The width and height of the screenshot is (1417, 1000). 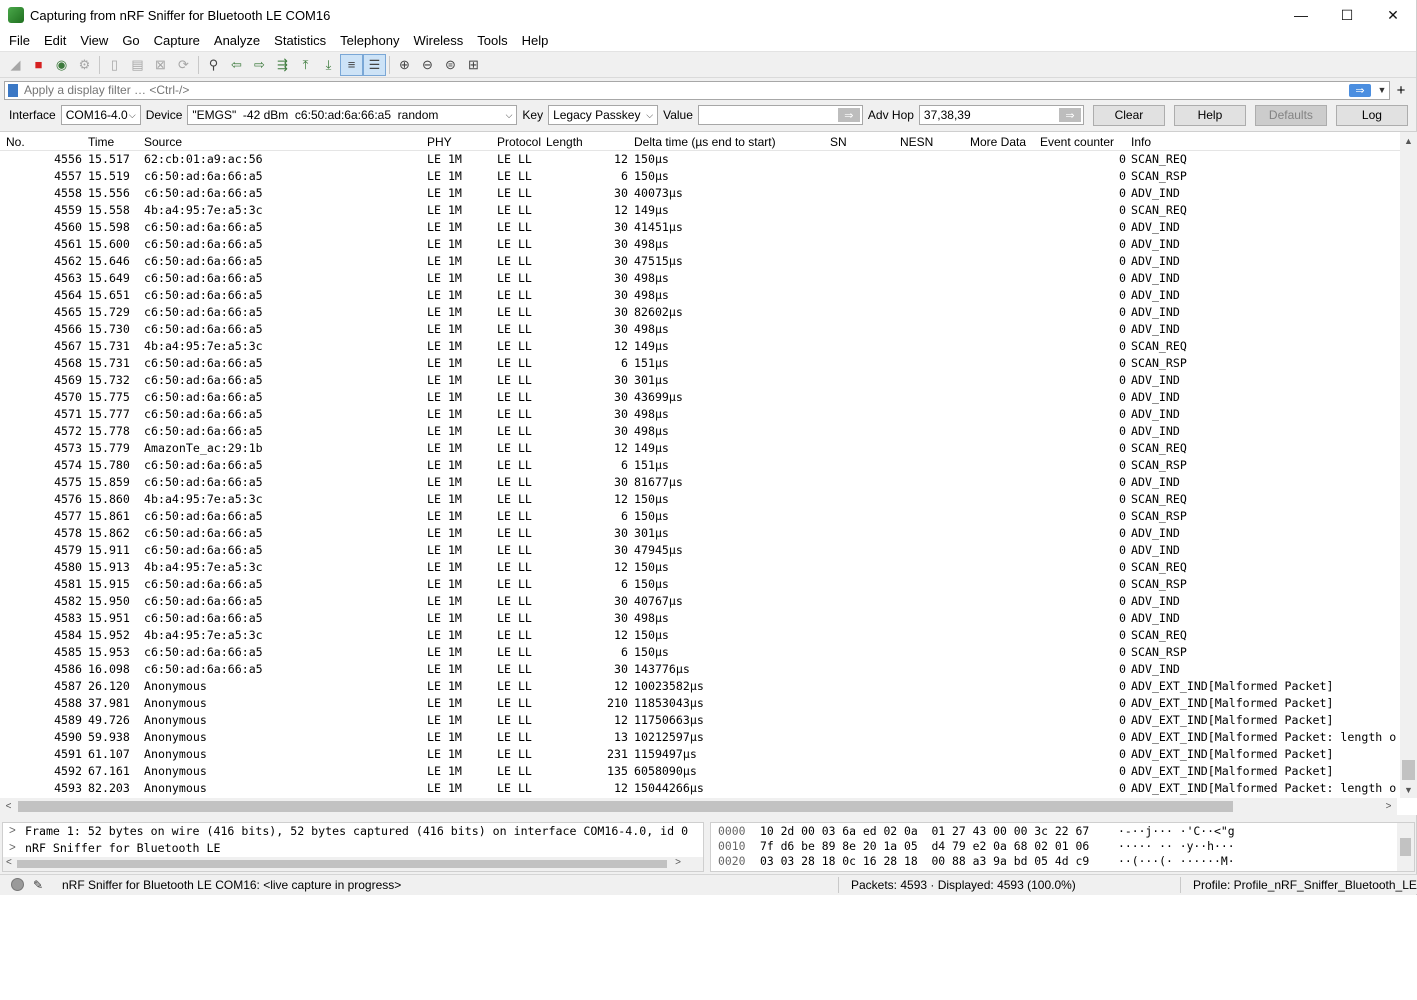 I want to click on menu-wireless: Wireless, so click(x=438, y=40).